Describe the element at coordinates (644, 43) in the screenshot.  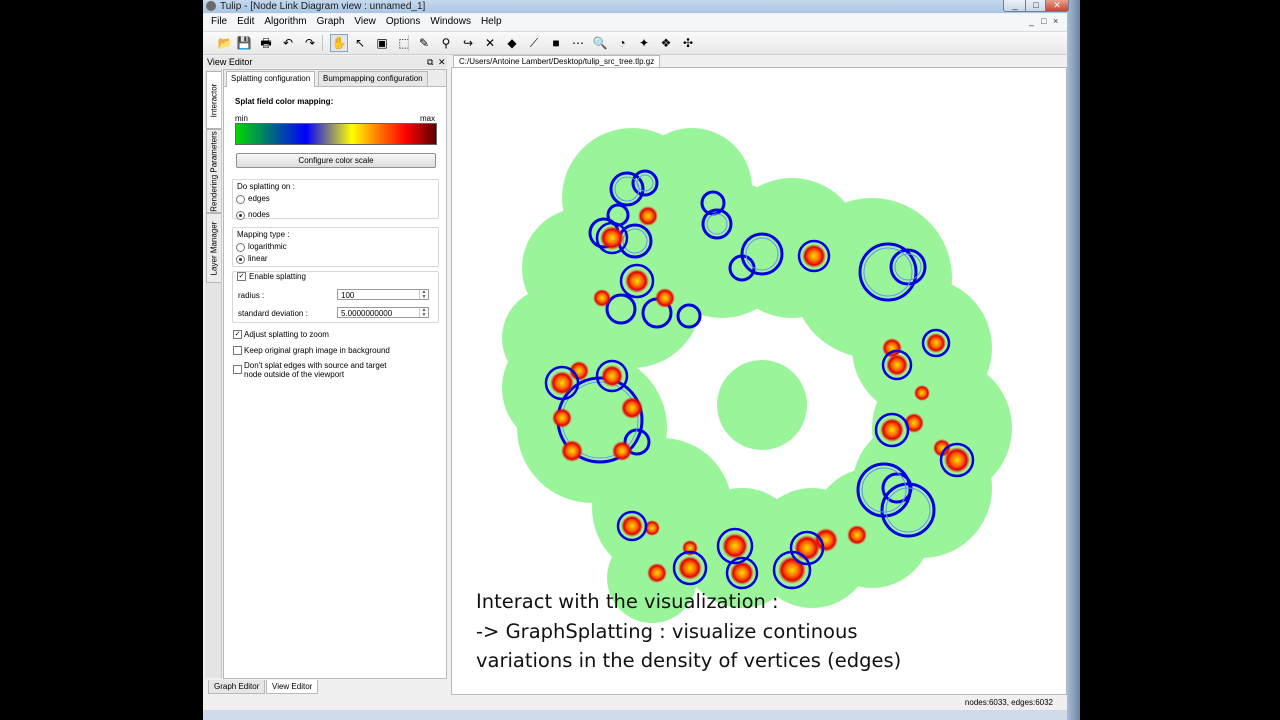
I see `fisheye-icon: ✦` at that location.